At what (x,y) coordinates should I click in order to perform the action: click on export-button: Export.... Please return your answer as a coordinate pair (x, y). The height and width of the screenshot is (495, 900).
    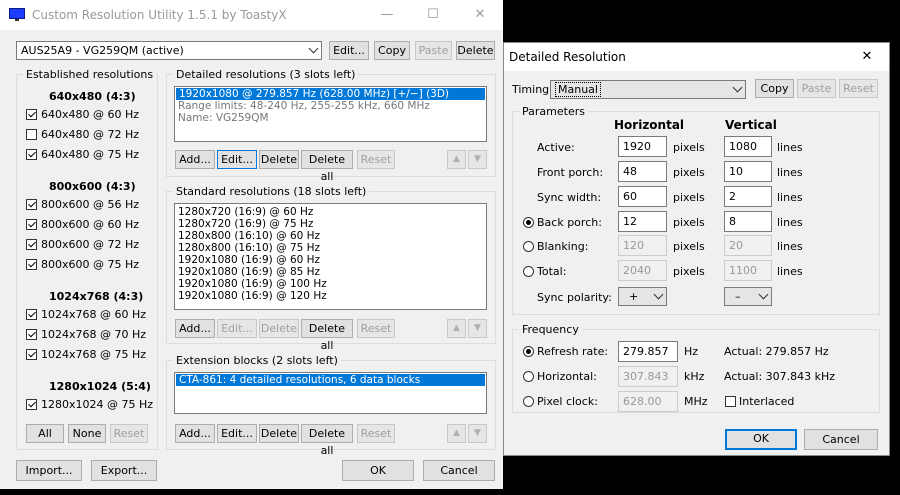
    Looking at the image, I should click on (124, 470).